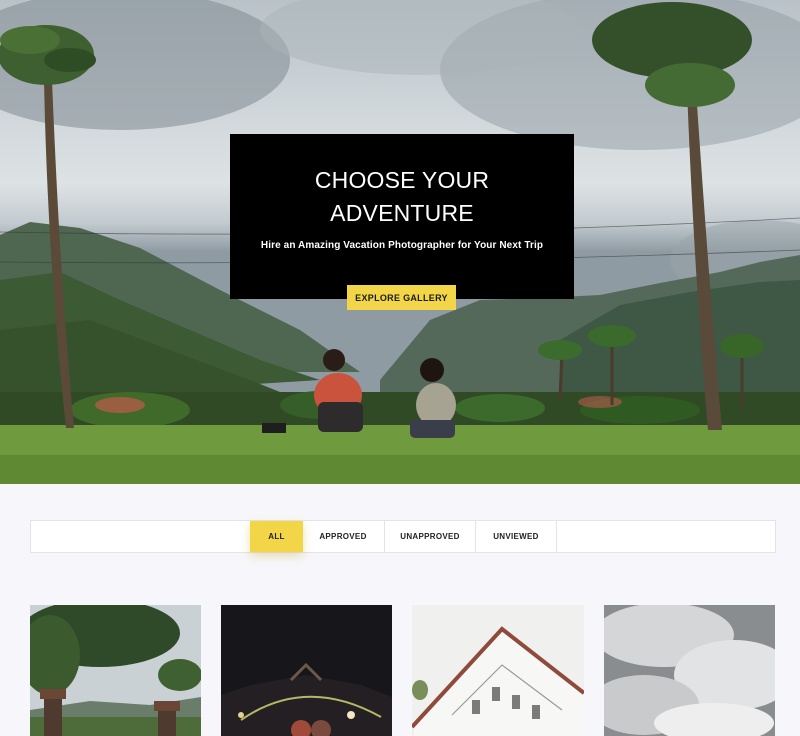  Describe the element at coordinates (401, 297) in the screenshot. I see `explore-gallery-button: EXPLORE GALLERY` at that location.